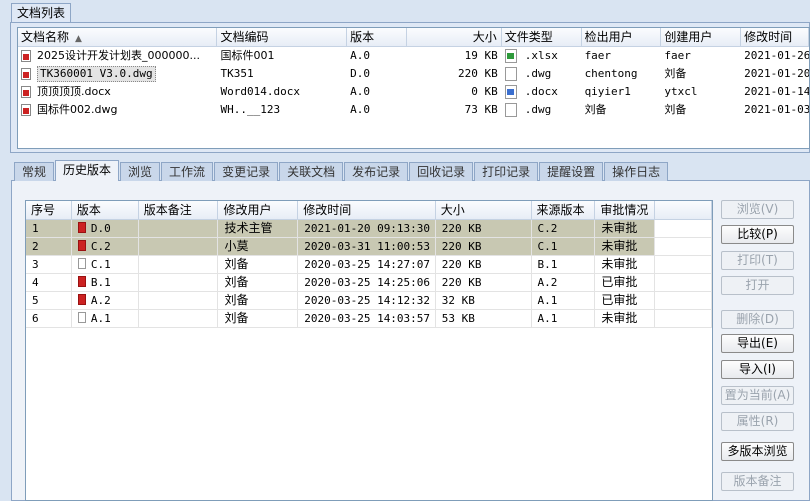  Describe the element at coordinates (510, 92) in the screenshot. I see `docx-icon` at that location.